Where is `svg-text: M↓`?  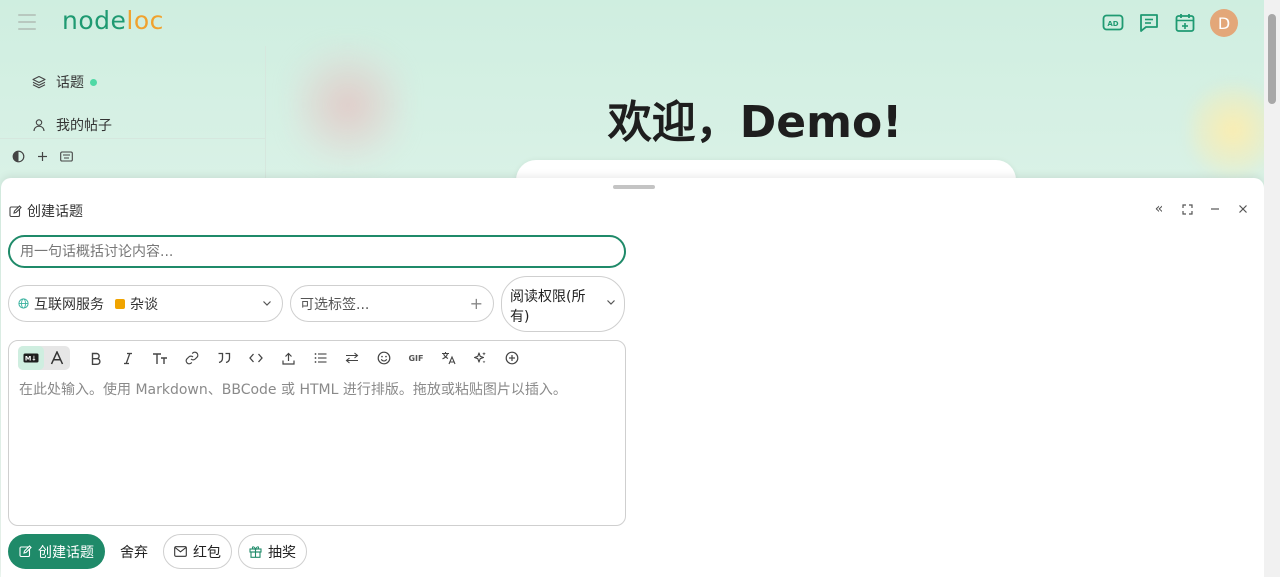
svg-text: M↓ is located at coordinates (31, 359).